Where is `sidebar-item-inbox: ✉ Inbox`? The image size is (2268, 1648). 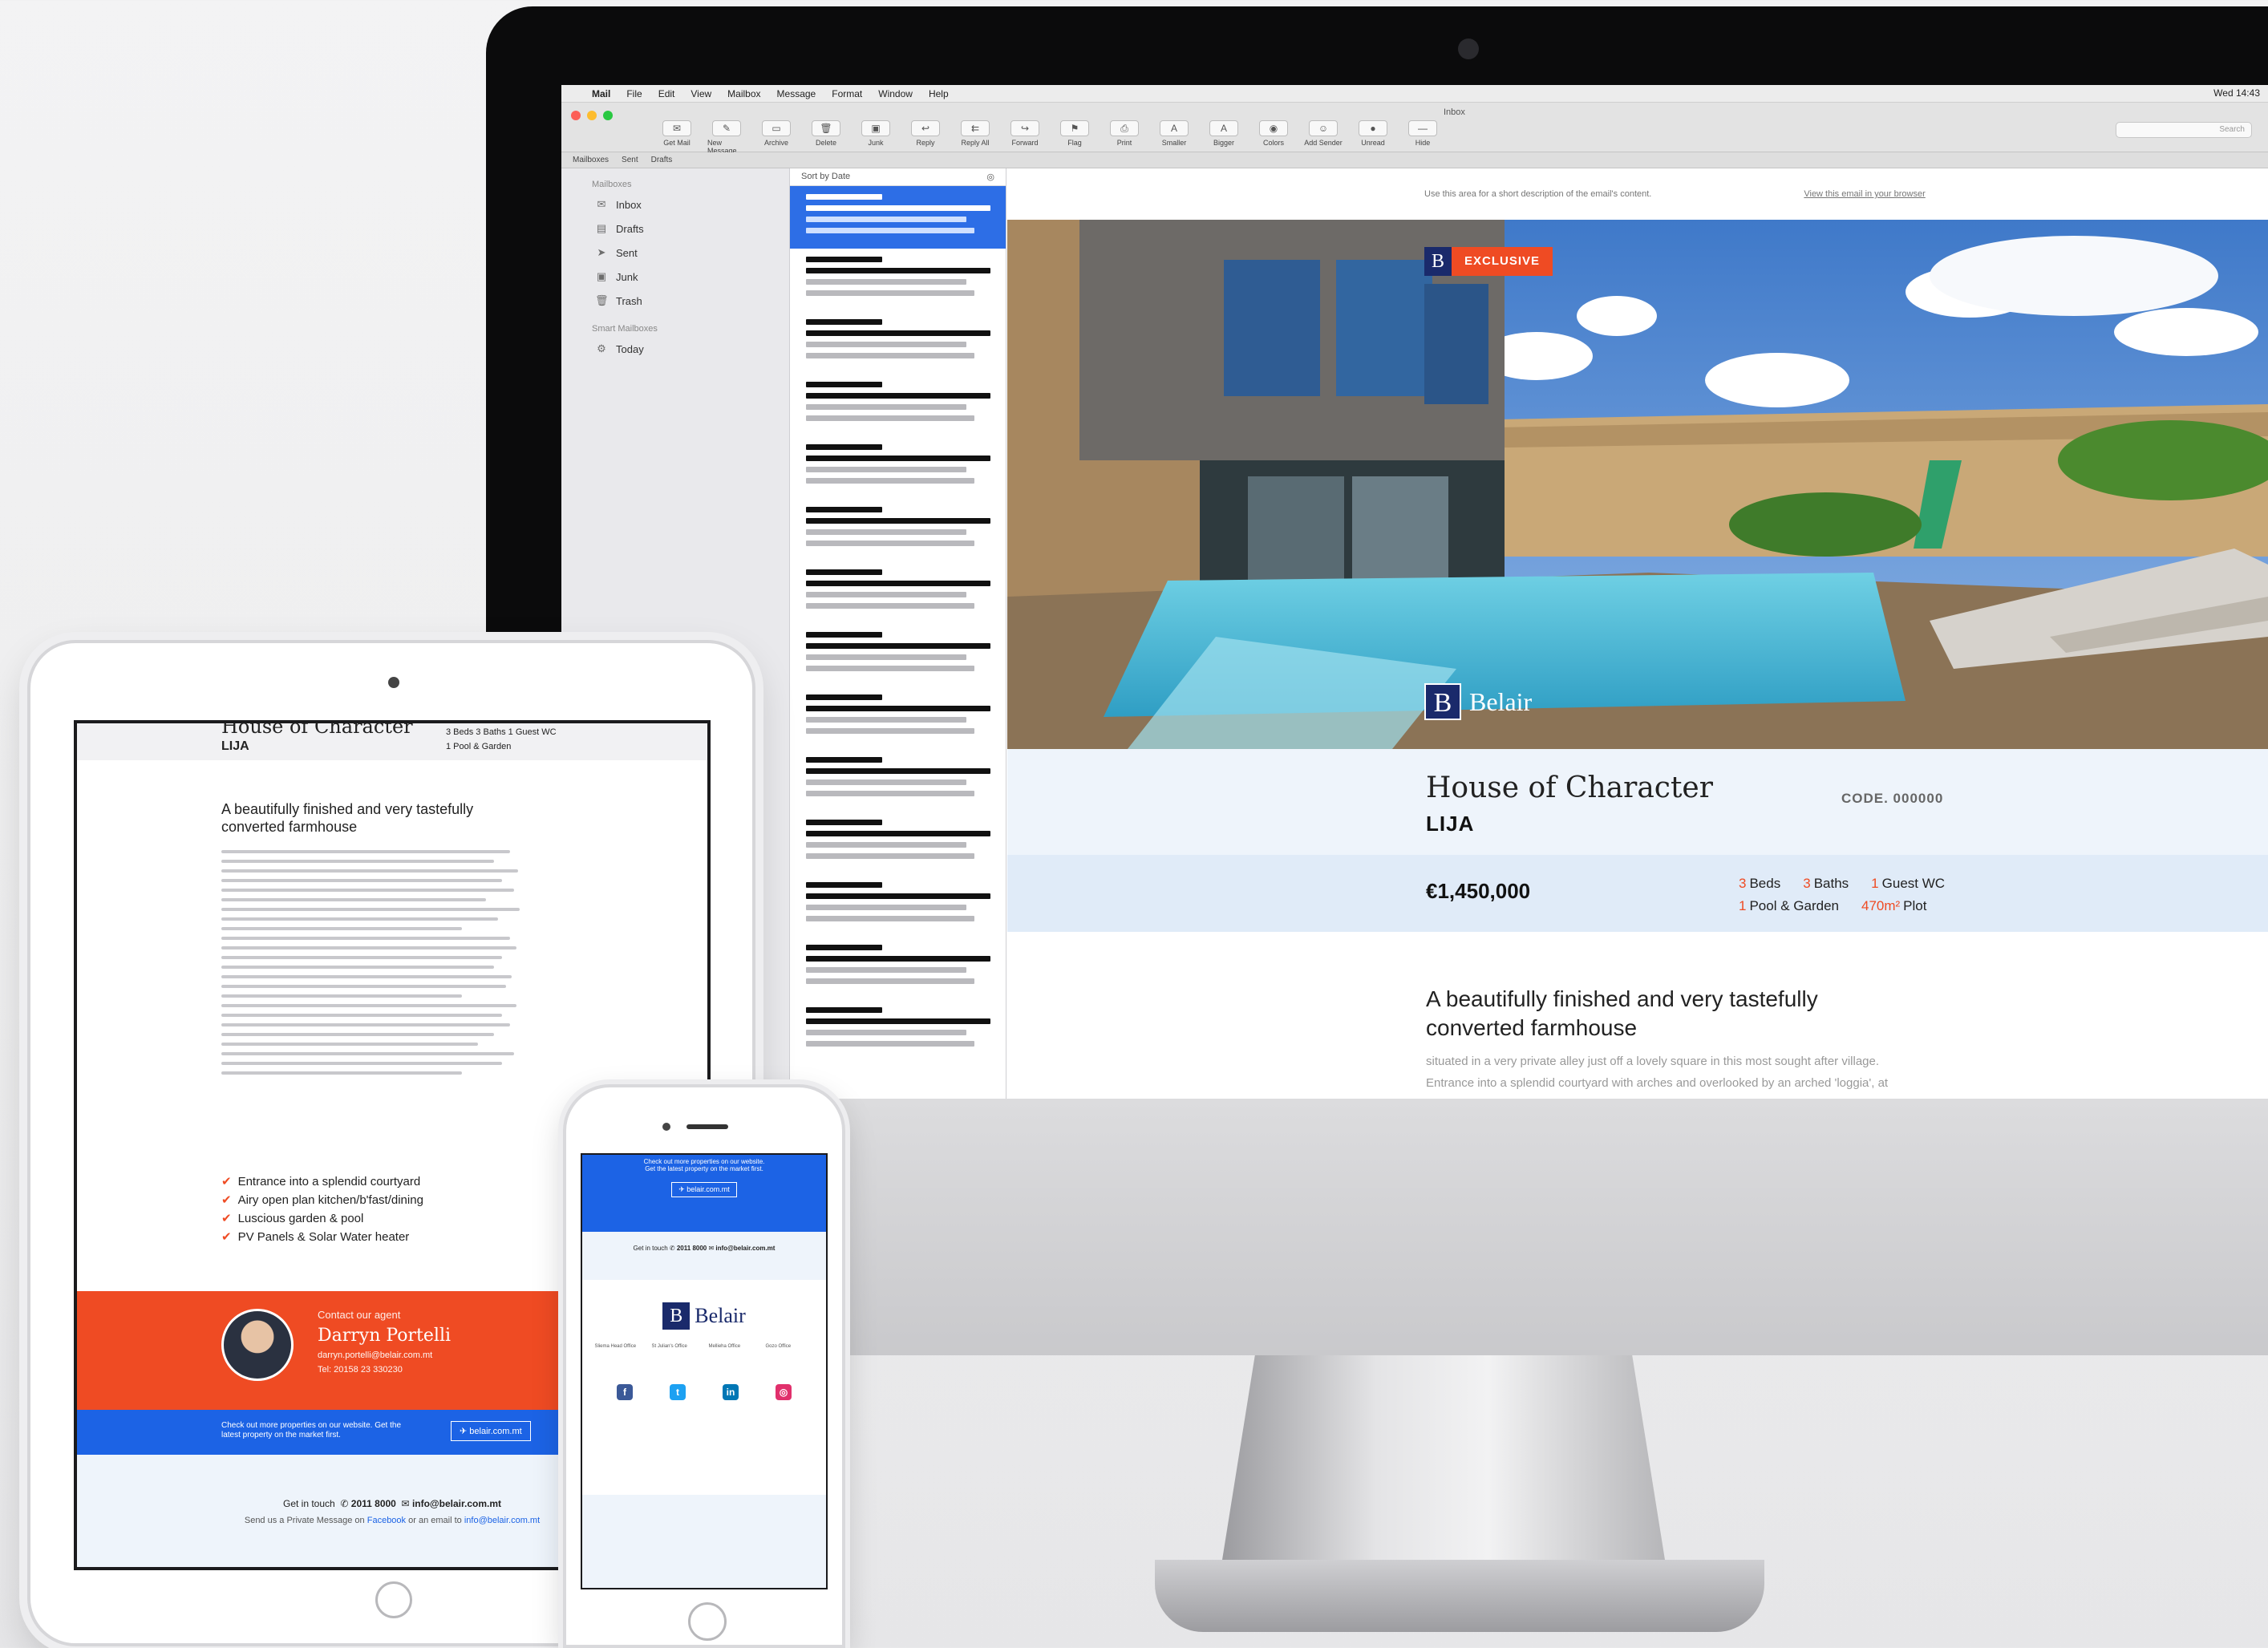 sidebar-item-inbox: ✉ Inbox is located at coordinates (675, 204).